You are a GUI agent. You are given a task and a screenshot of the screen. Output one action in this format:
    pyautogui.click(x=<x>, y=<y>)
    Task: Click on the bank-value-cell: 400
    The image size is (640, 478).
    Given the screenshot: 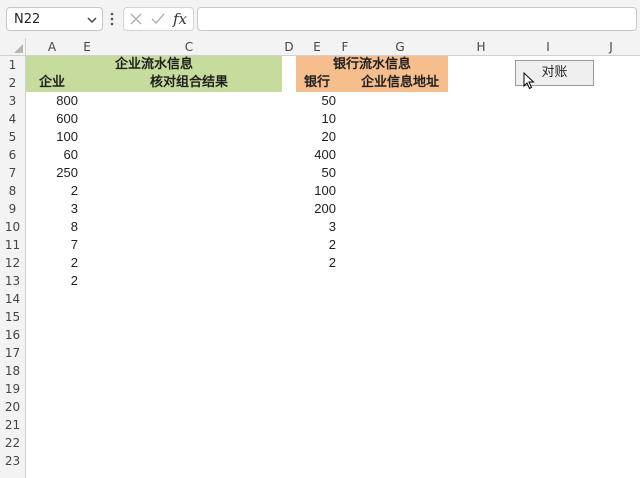 What is the action you would take?
    pyautogui.click(x=317, y=155)
    